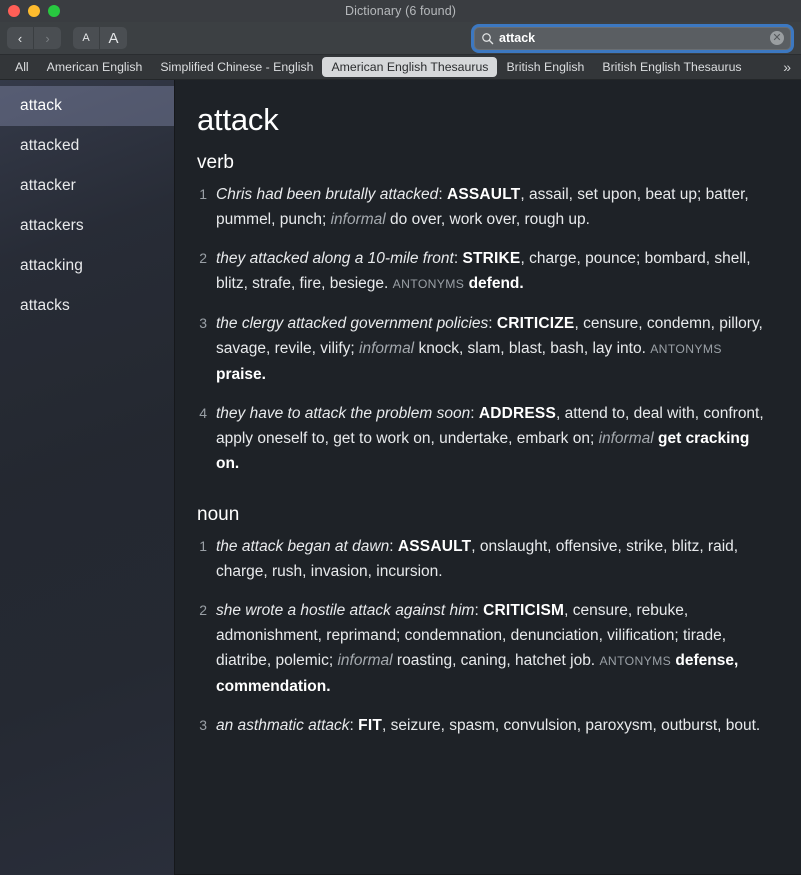  Describe the element at coordinates (241, 374) in the screenshot. I see `antonyms-list: praise.` at that location.